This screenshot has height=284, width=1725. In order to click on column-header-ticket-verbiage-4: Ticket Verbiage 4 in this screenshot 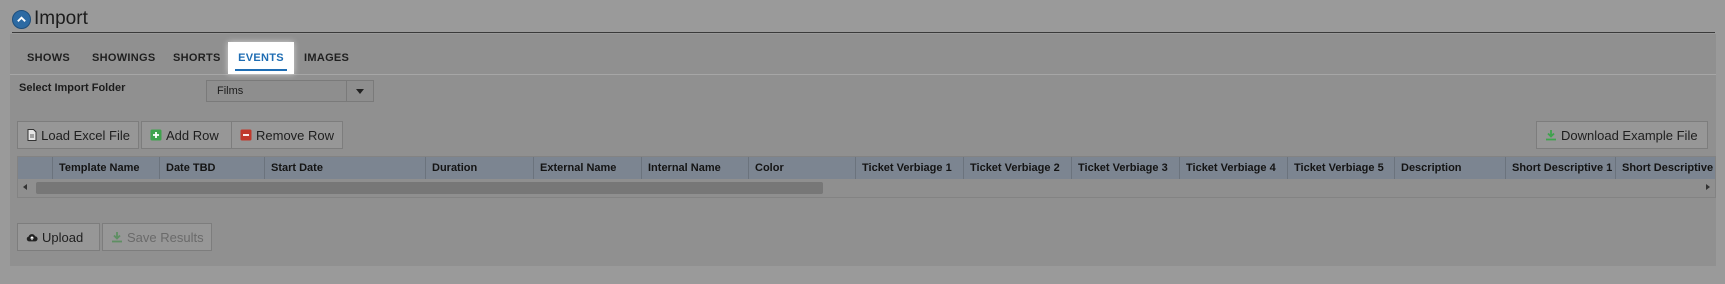, I will do `click(1234, 168)`.